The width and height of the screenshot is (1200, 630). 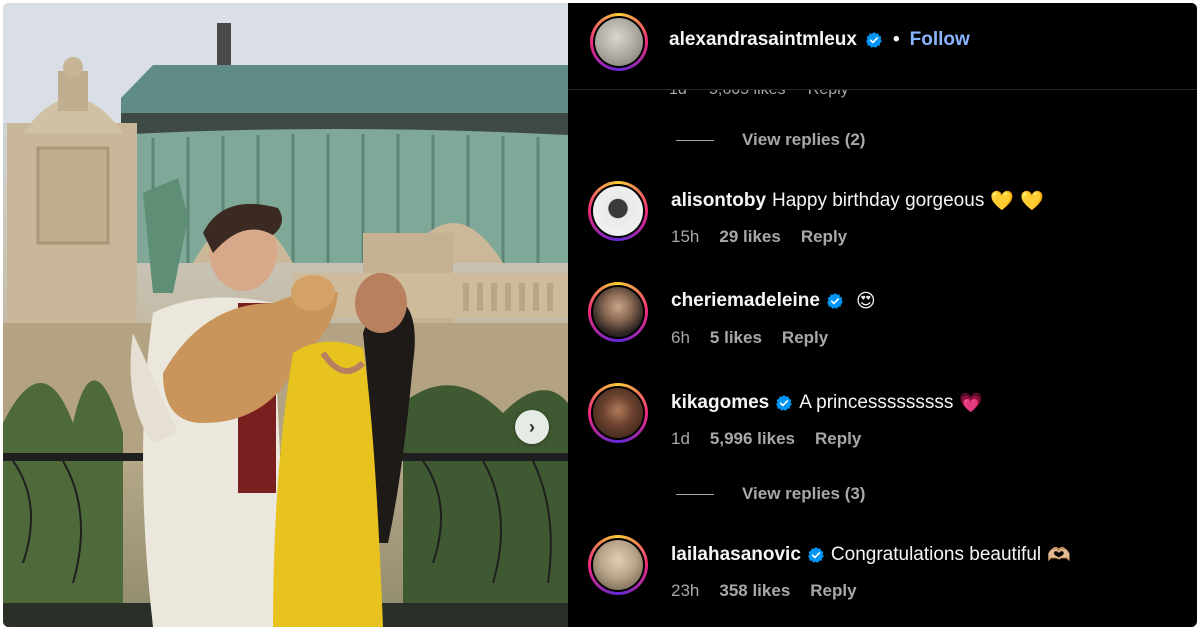 What do you see at coordinates (680, 337) in the screenshot?
I see `comment-time: 6h` at bounding box center [680, 337].